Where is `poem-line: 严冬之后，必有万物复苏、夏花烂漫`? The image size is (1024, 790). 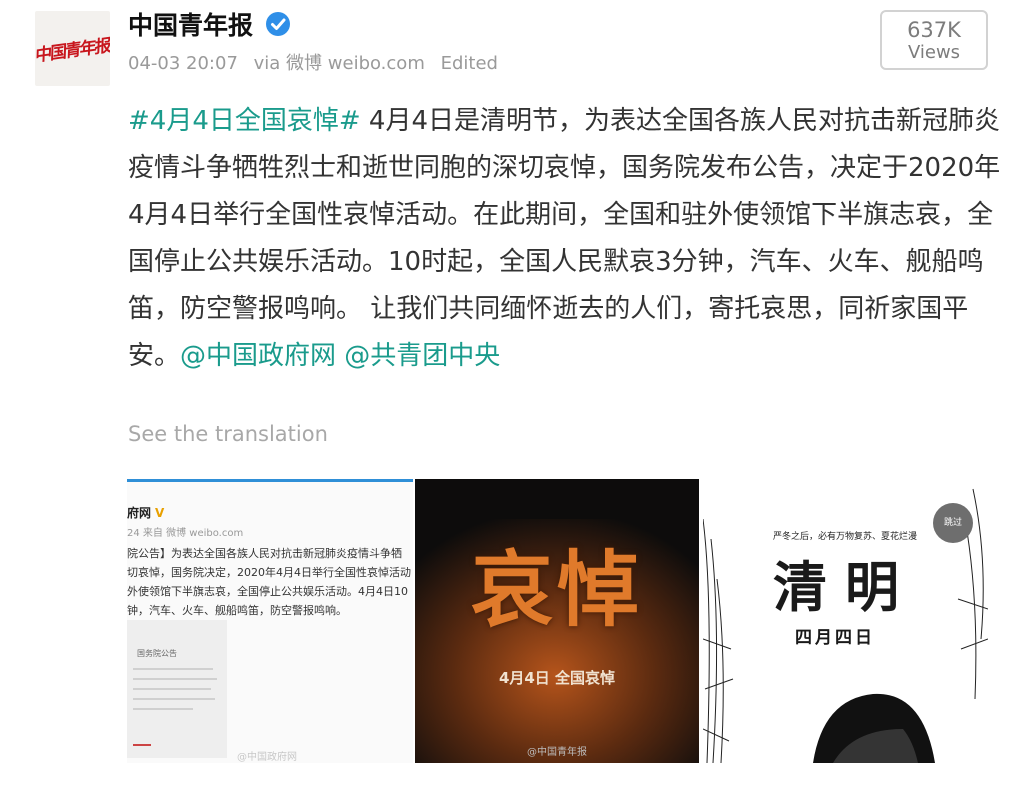
poem-line: 严冬之后，必有万物复苏、夏花烂漫 is located at coordinates (845, 537).